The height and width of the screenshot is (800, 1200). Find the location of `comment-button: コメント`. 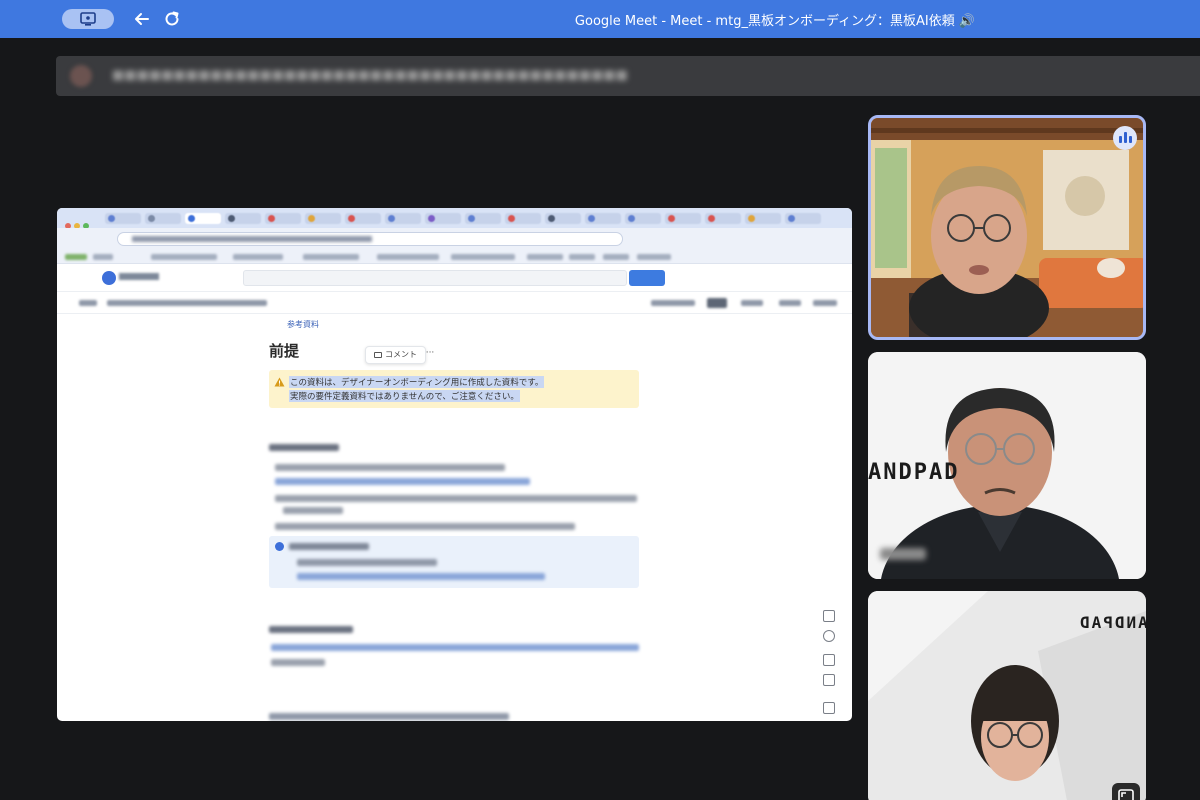

comment-button: コメント is located at coordinates (395, 355).